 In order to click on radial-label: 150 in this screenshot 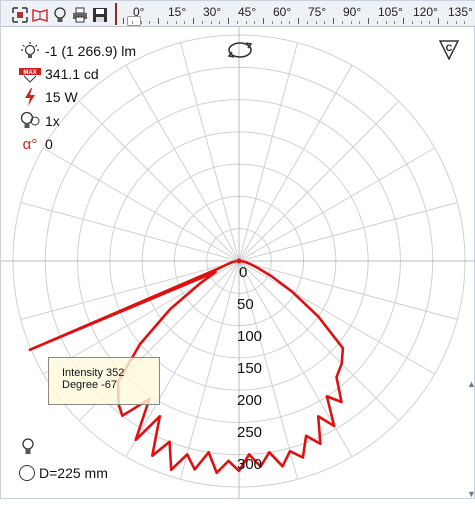, I will do `click(249, 368)`.